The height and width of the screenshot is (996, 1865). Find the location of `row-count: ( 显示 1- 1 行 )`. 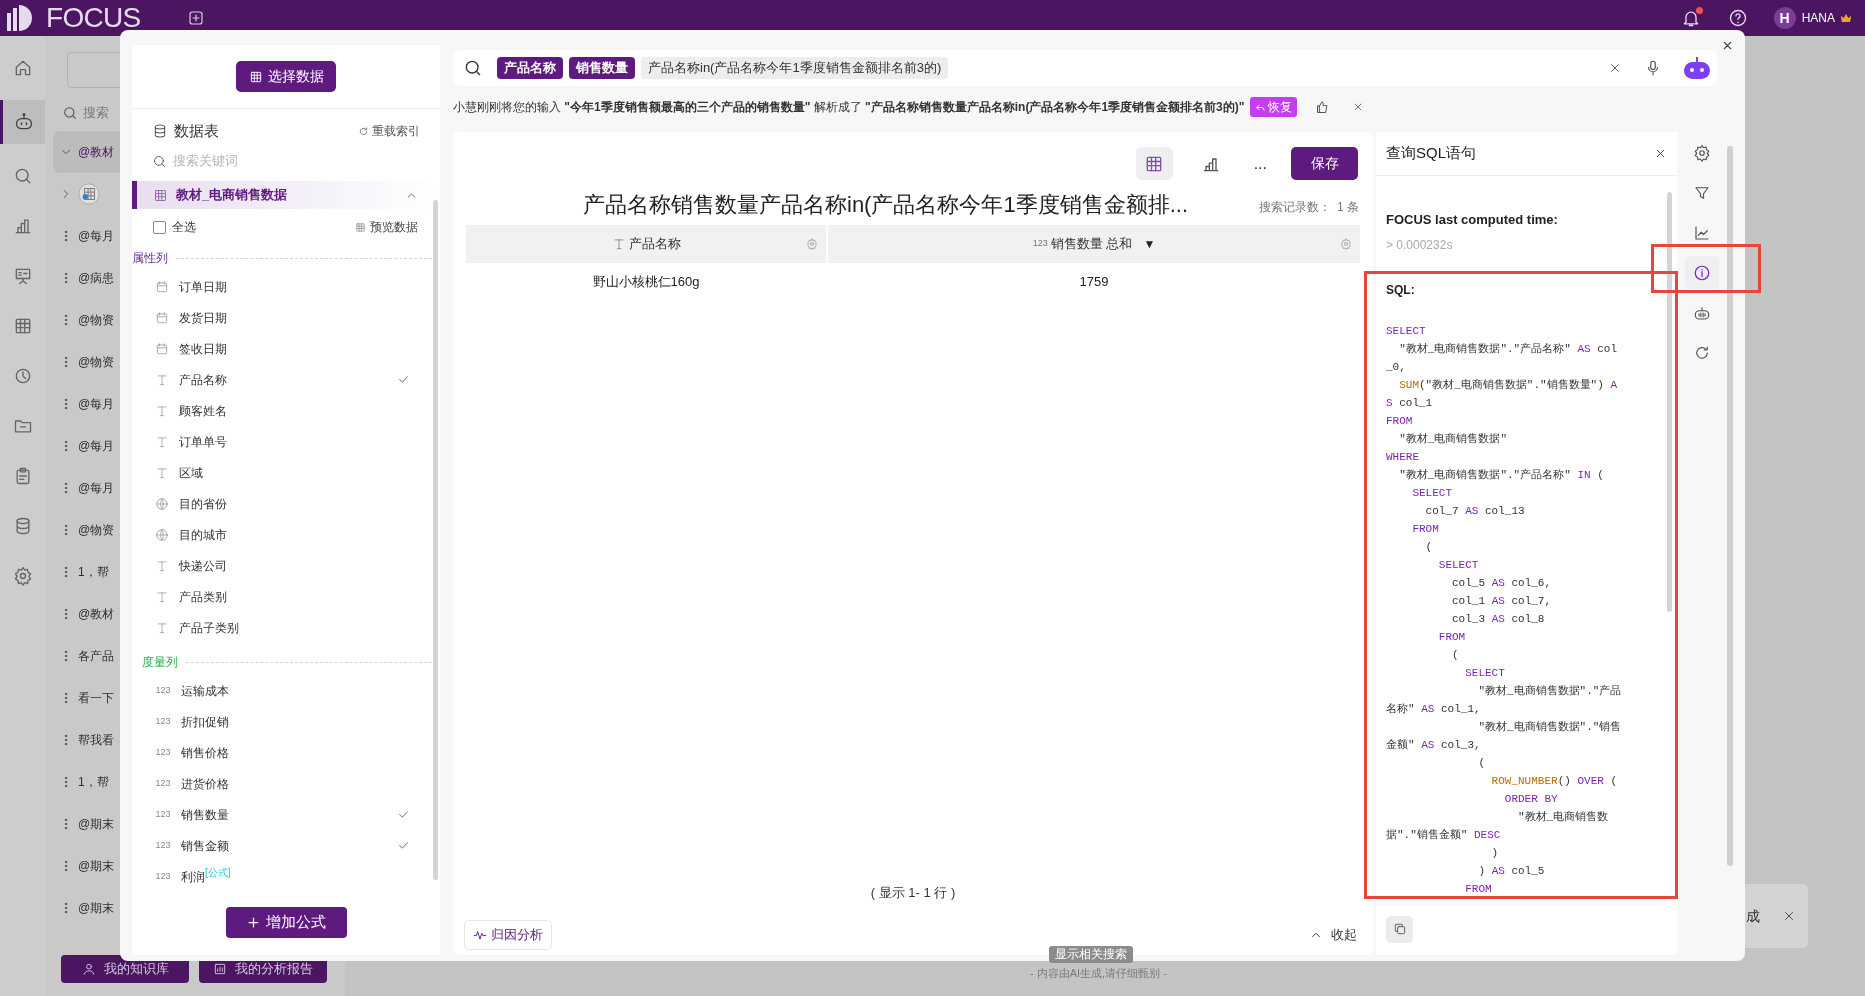

row-count: ( 显示 1- 1 行 ) is located at coordinates (913, 892).